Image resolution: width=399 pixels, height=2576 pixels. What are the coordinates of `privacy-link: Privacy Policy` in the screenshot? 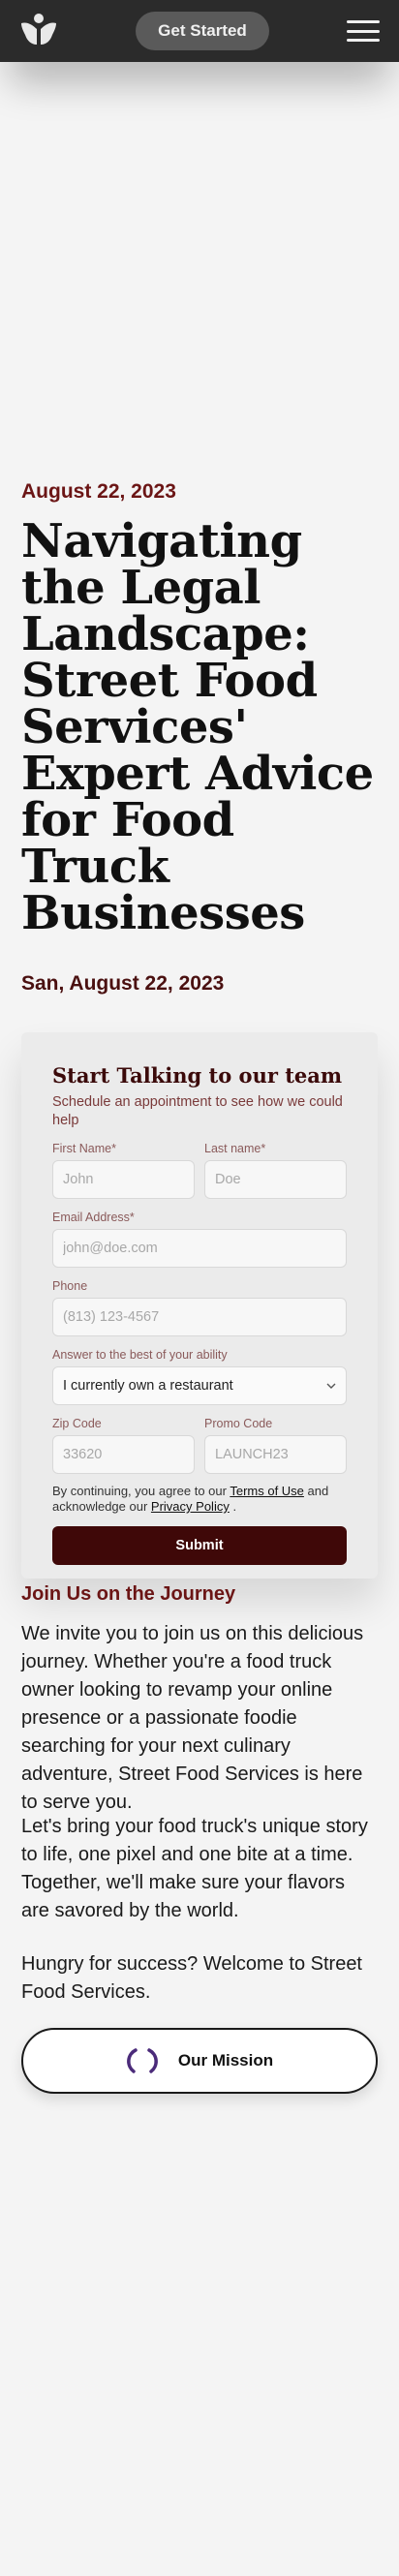 It's located at (190, 1506).